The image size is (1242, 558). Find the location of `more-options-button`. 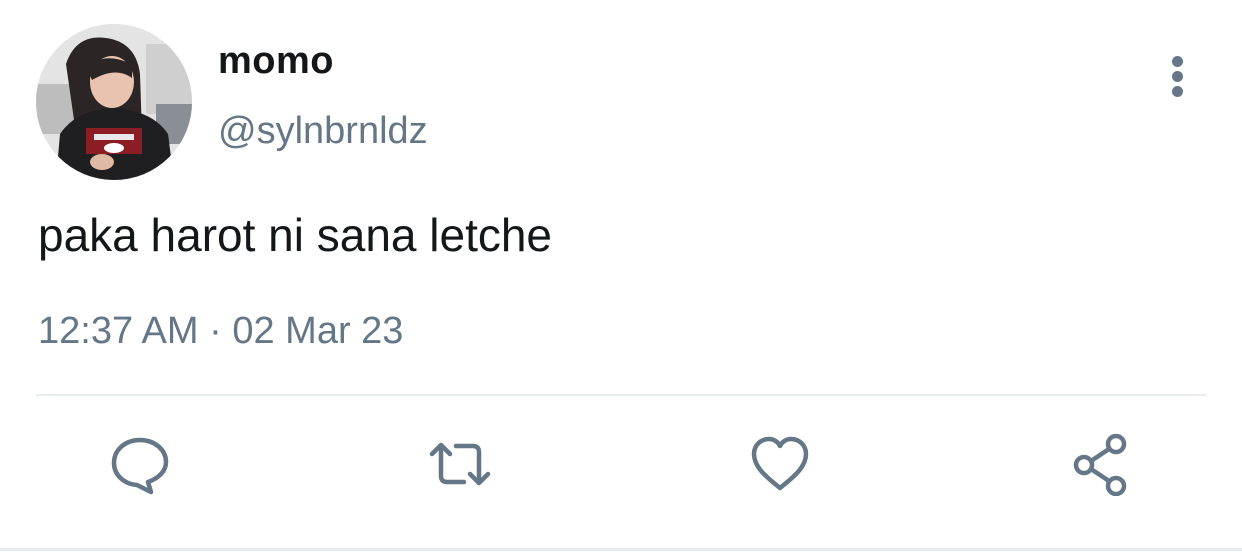

more-options-button is located at coordinates (1178, 76).